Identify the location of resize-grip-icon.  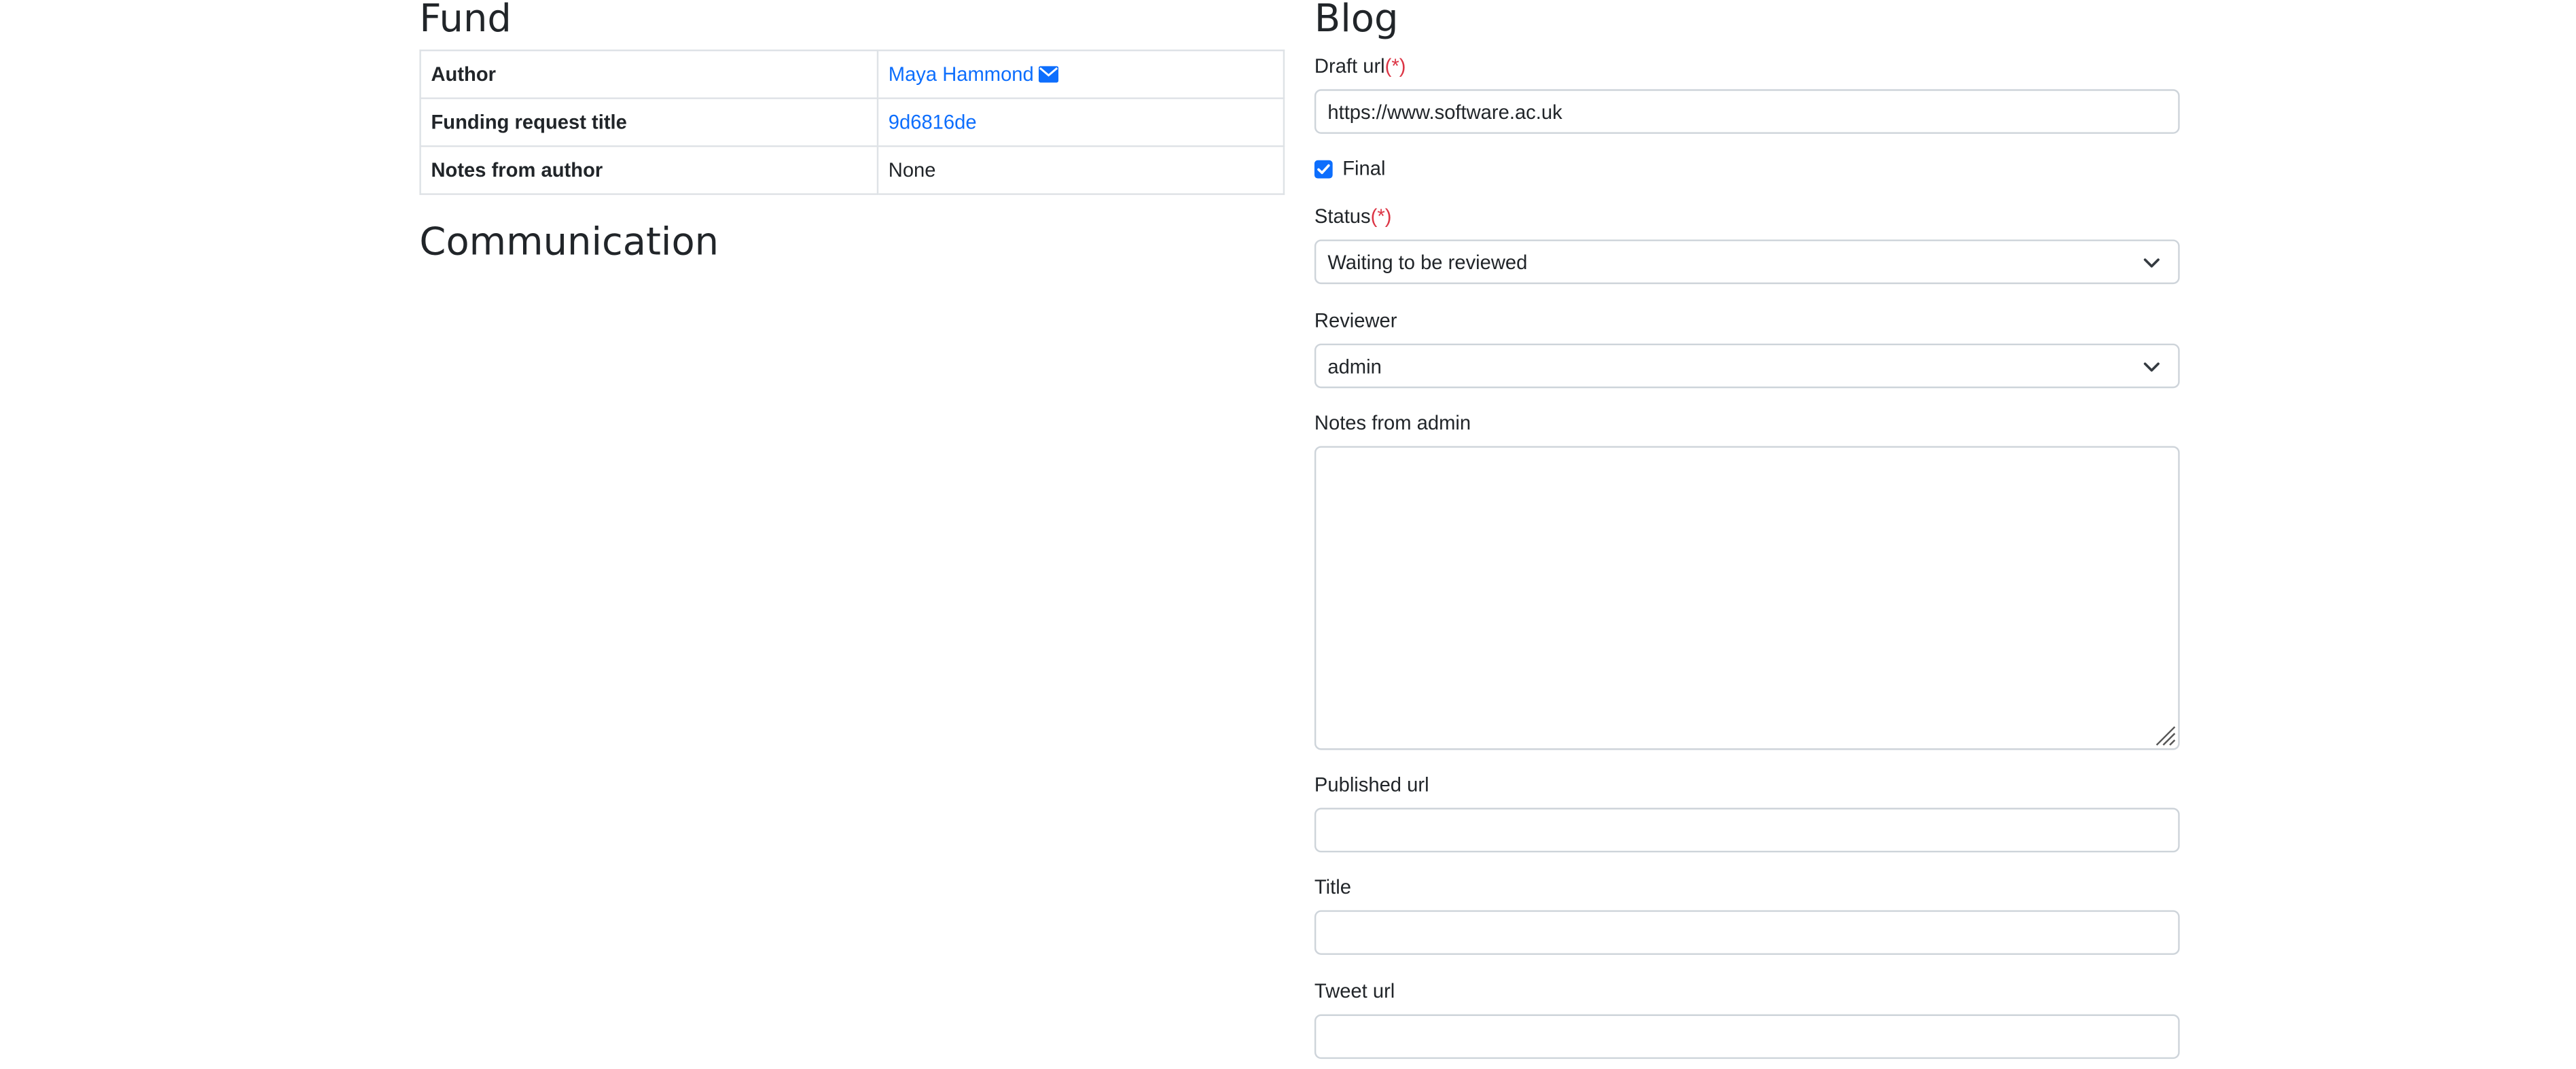
(2165, 735).